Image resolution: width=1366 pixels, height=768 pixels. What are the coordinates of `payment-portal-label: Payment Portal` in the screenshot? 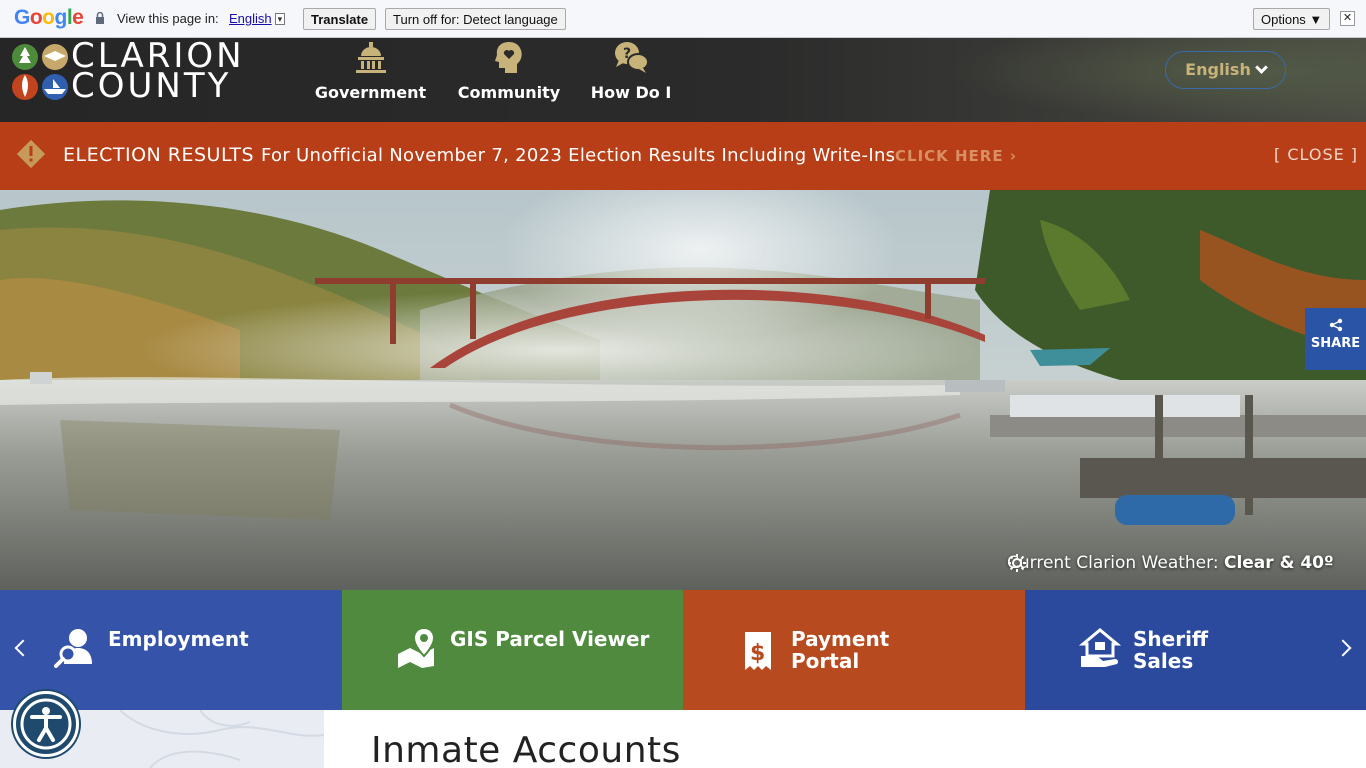 It's located at (840, 650).